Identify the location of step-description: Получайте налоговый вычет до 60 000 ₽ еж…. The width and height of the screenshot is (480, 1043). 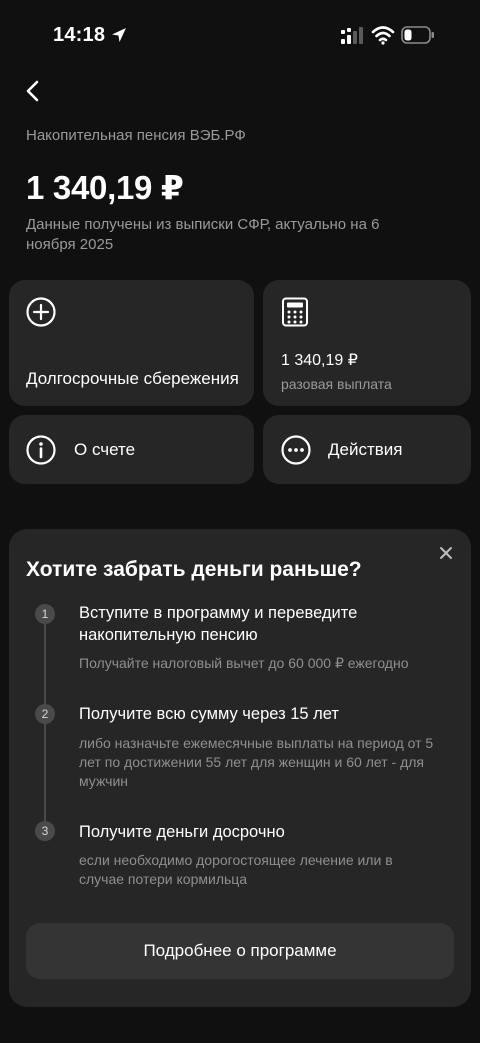
(244, 663).